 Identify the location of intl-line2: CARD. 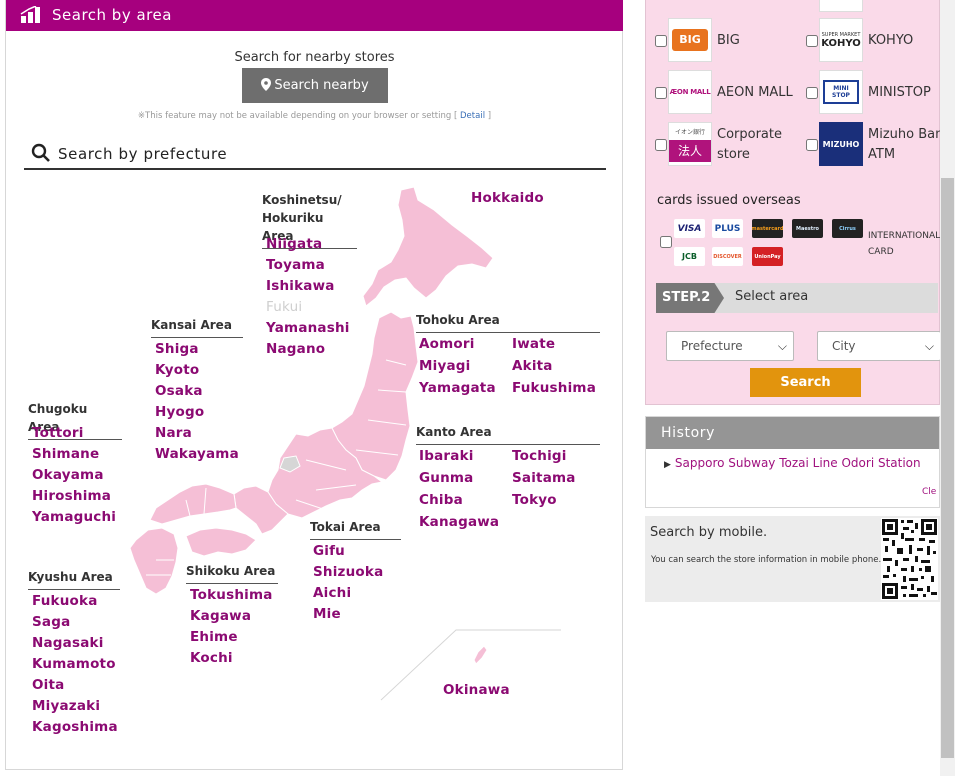
(881, 252).